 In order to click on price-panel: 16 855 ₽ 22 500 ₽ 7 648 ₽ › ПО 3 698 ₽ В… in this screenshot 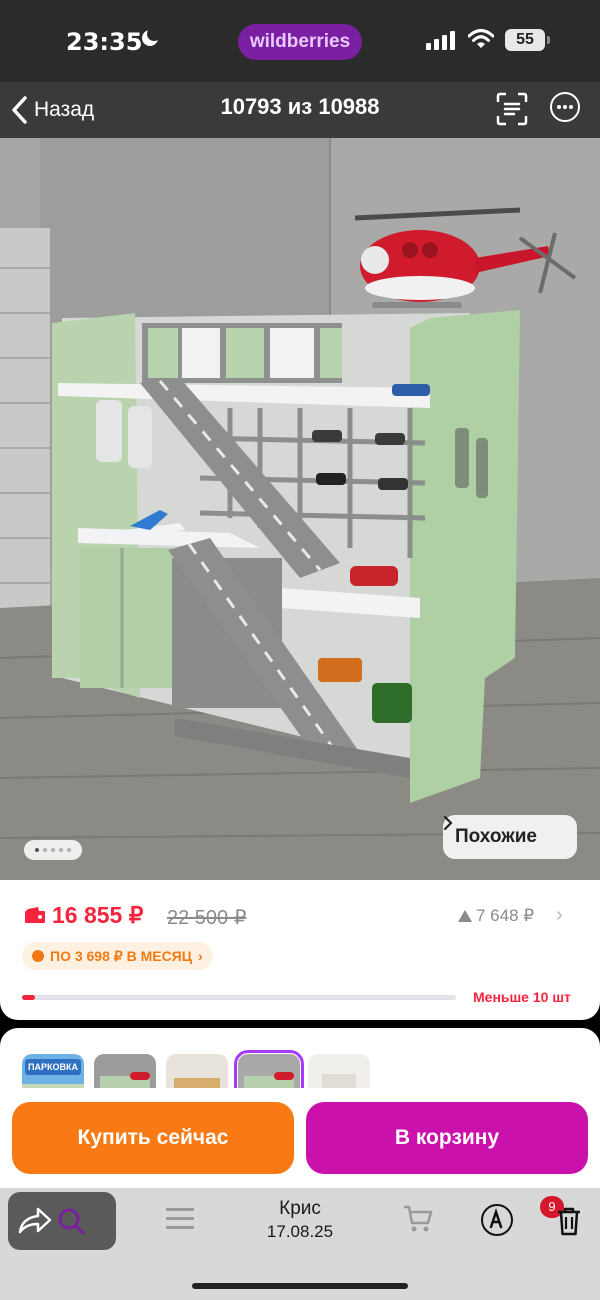, I will do `click(300, 950)`.